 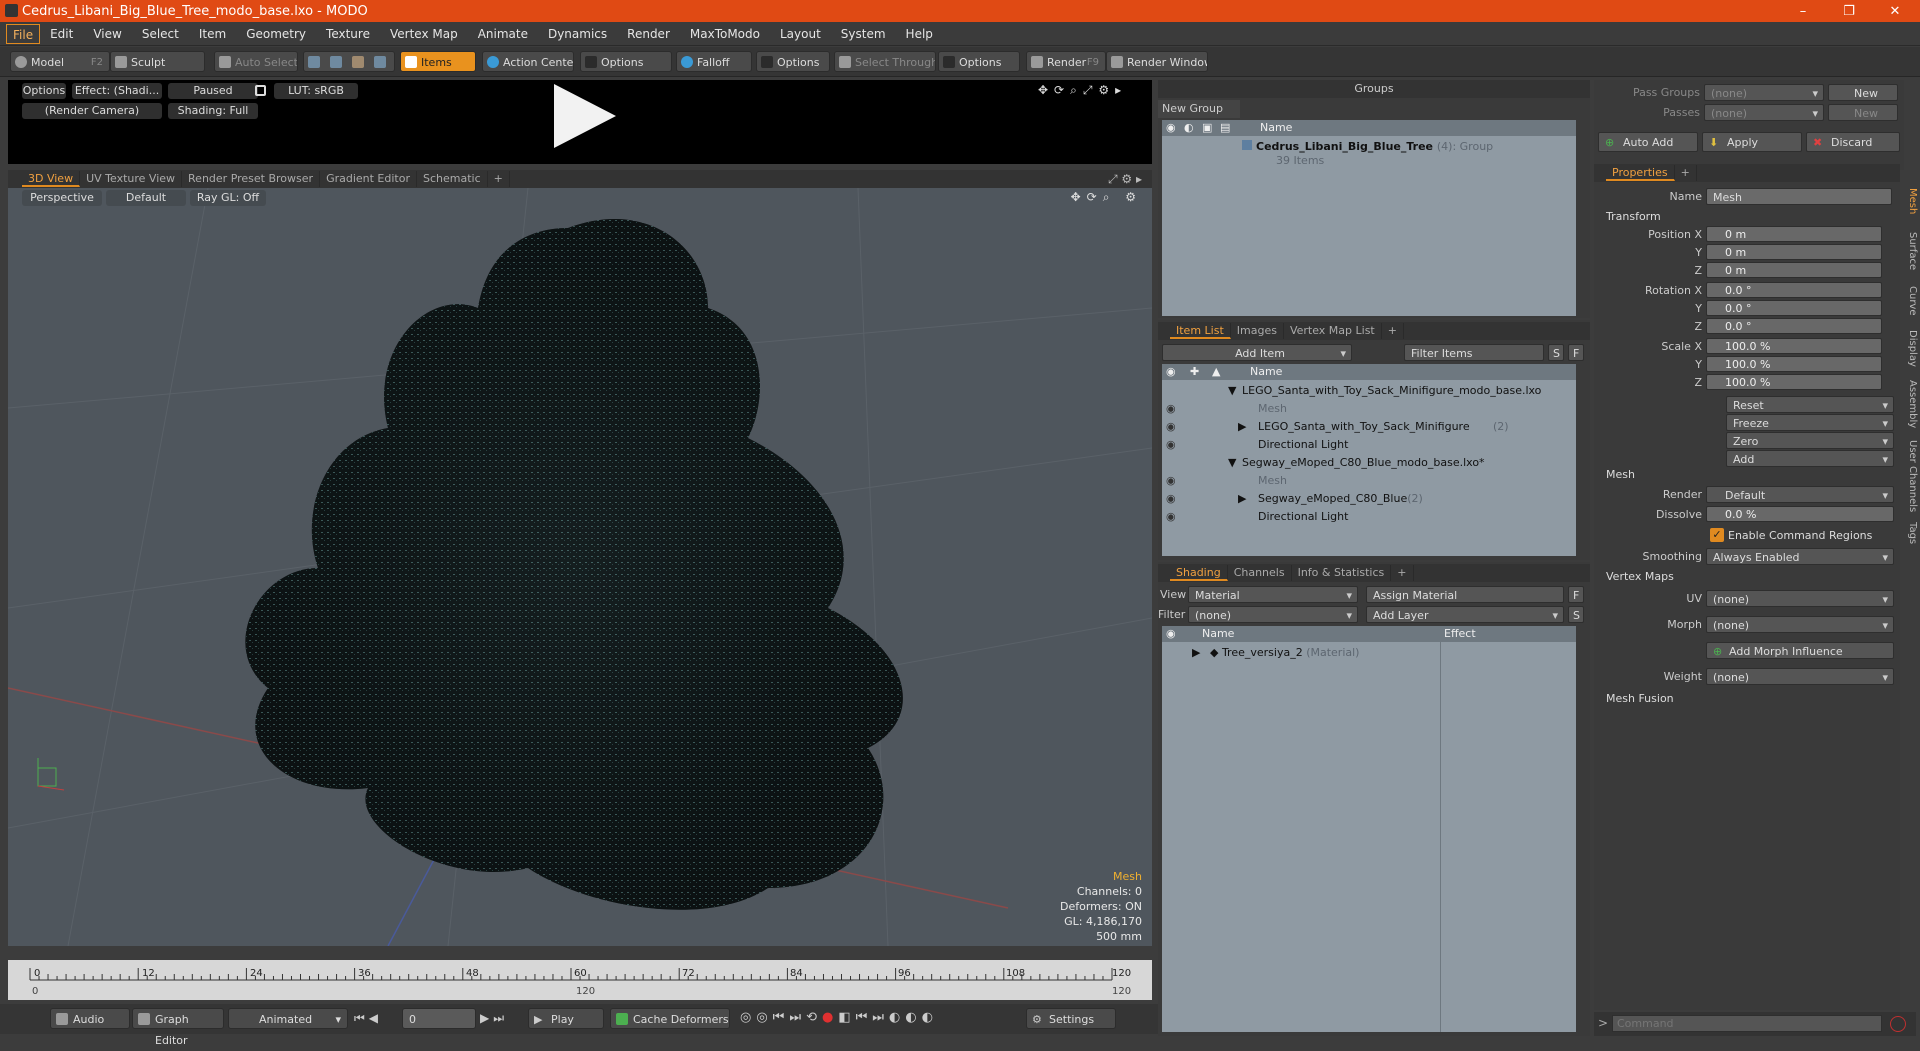 I want to click on mesh-fusion-section: Mesh Fusion, so click(x=1640, y=698).